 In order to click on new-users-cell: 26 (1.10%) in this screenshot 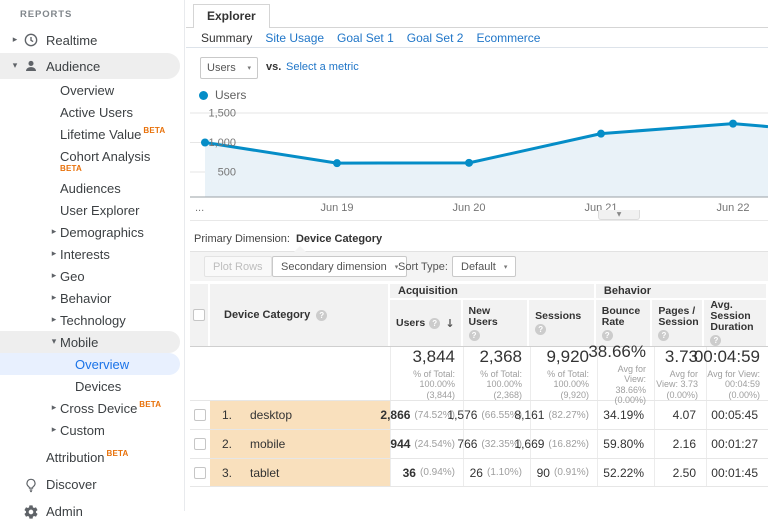, I will do `click(496, 472)`.